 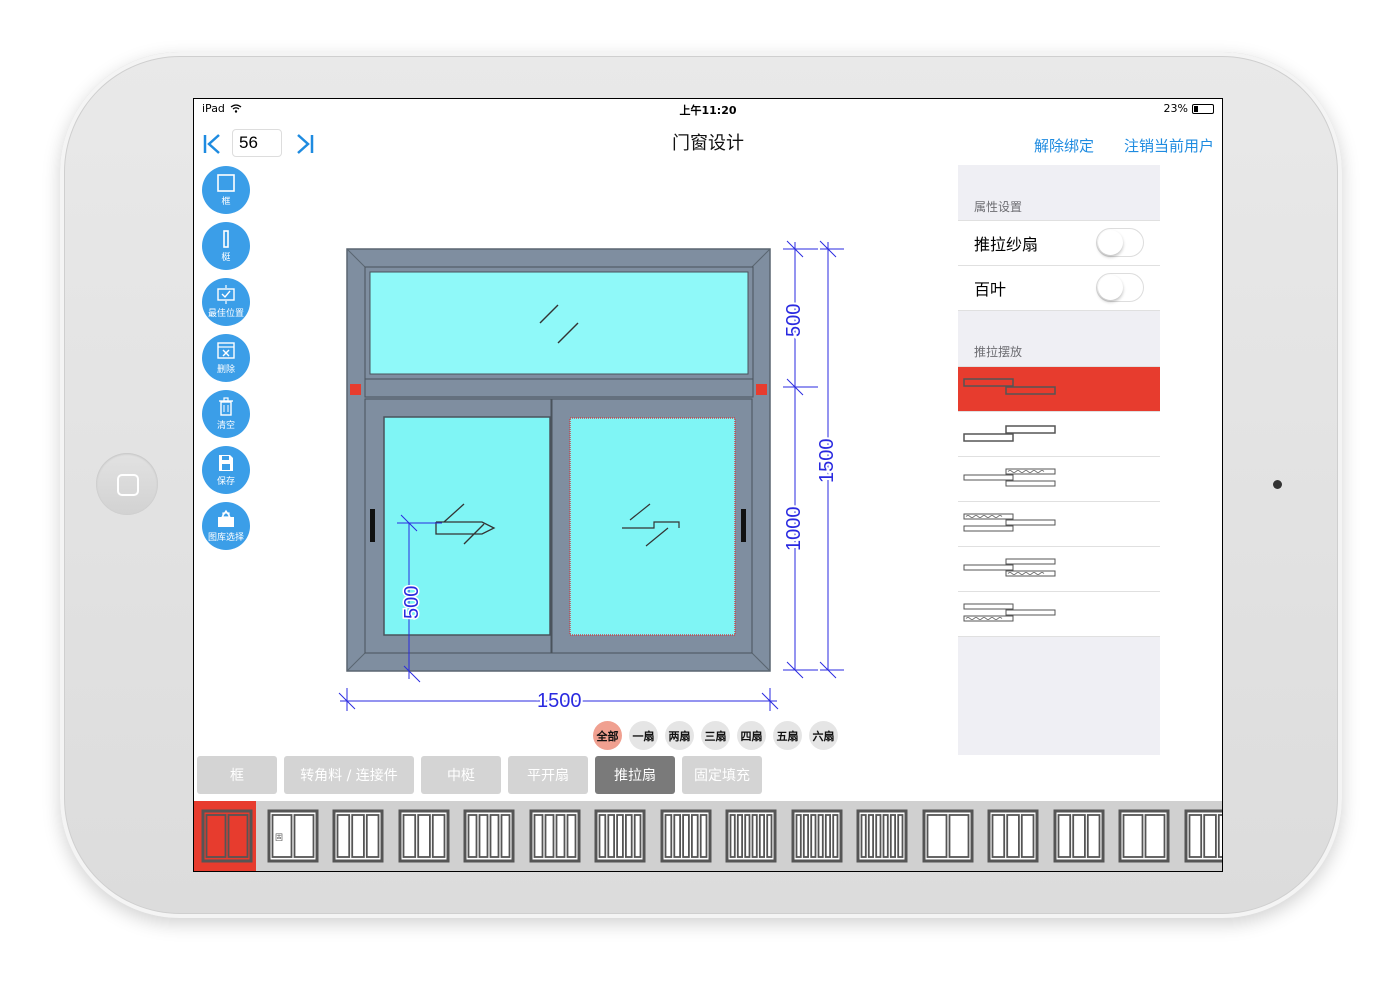 What do you see at coordinates (226, 406) in the screenshot?
I see `trash-icon` at bounding box center [226, 406].